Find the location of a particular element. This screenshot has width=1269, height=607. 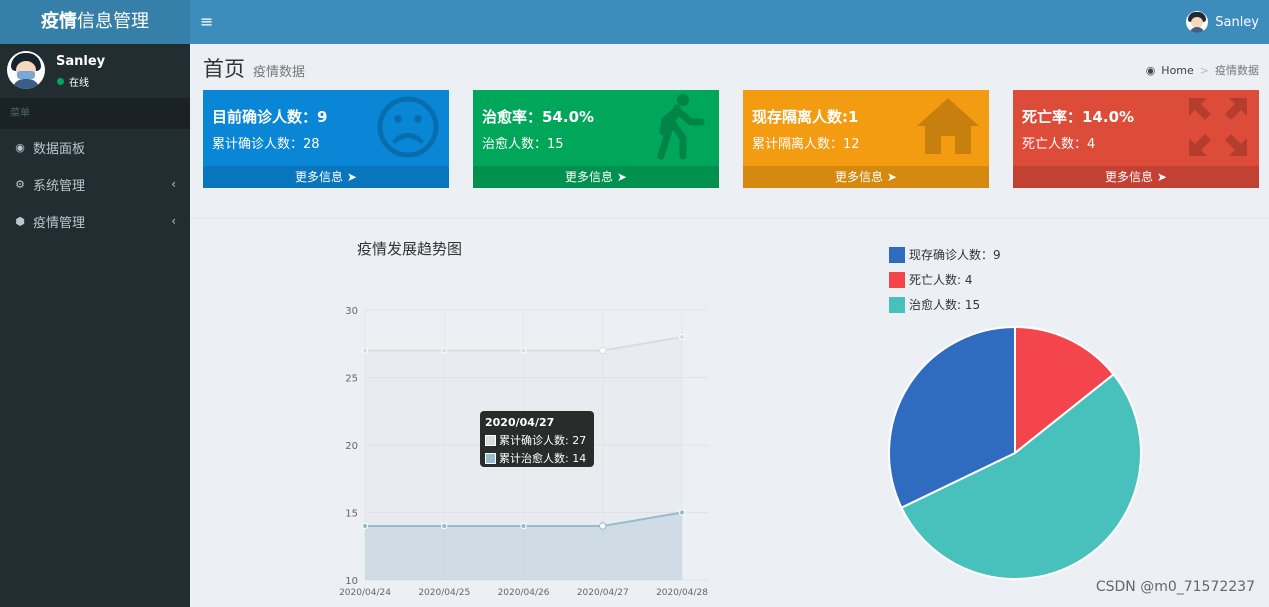

legend-item: 死亡人数: 4 is located at coordinates (945, 279).